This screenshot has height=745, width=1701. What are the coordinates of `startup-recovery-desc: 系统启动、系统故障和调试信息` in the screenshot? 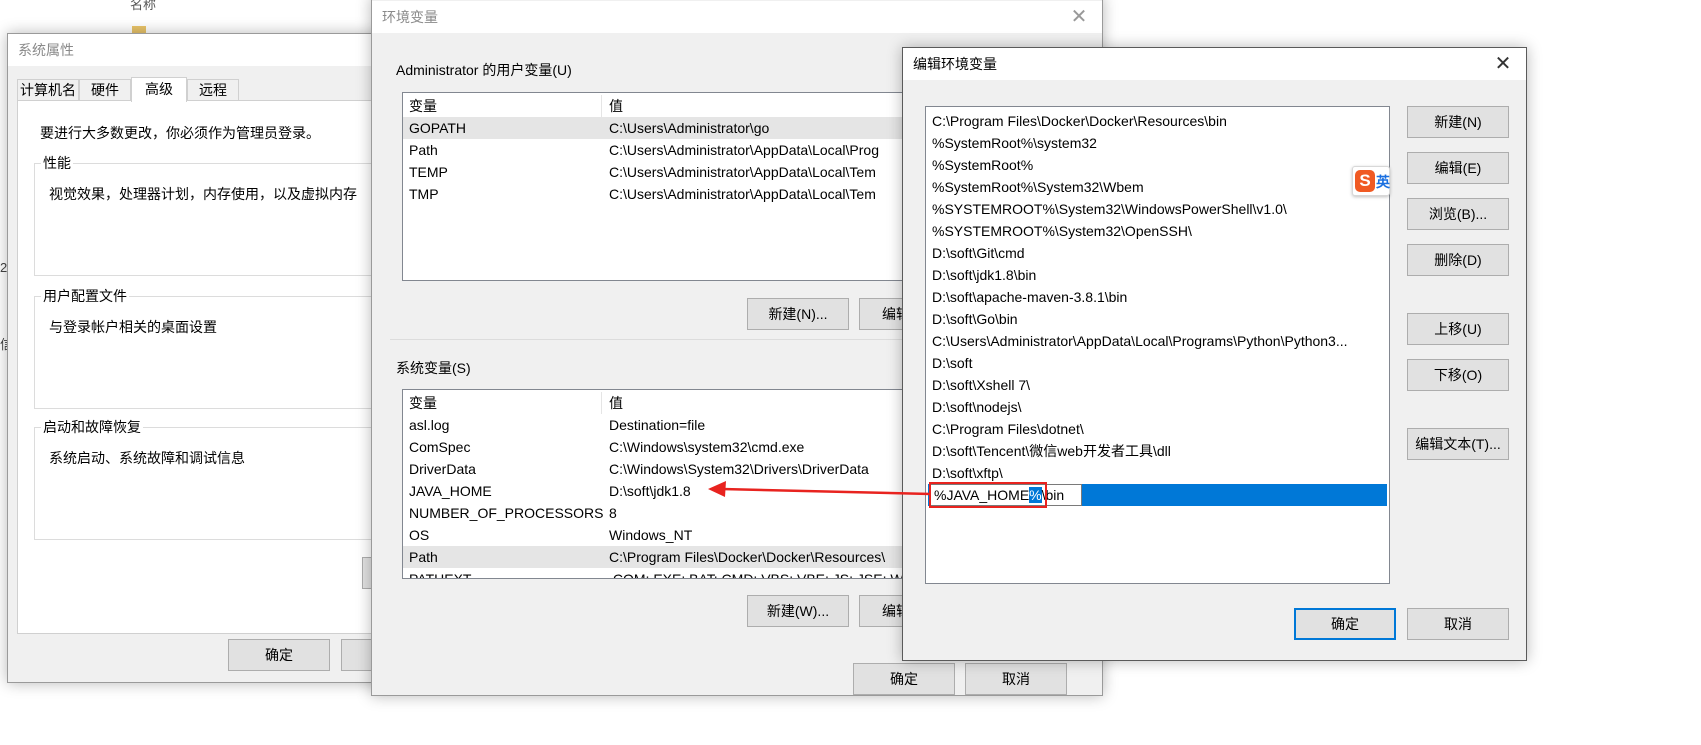 It's located at (147, 458).